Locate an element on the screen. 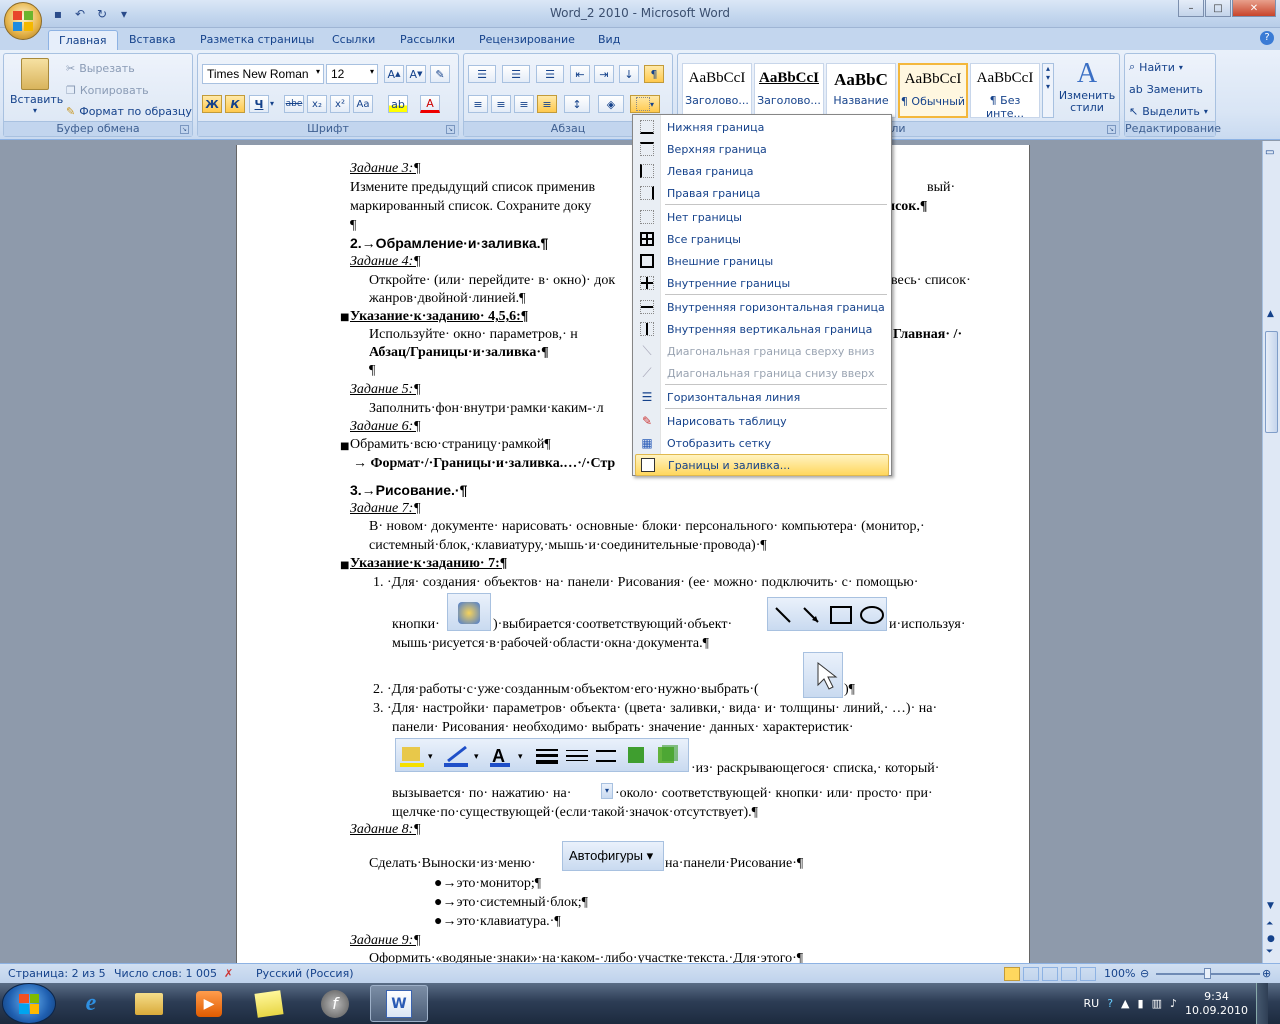 The image size is (1280, 1024). word-taskbar-icon: W is located at coordinates (399, 1003).